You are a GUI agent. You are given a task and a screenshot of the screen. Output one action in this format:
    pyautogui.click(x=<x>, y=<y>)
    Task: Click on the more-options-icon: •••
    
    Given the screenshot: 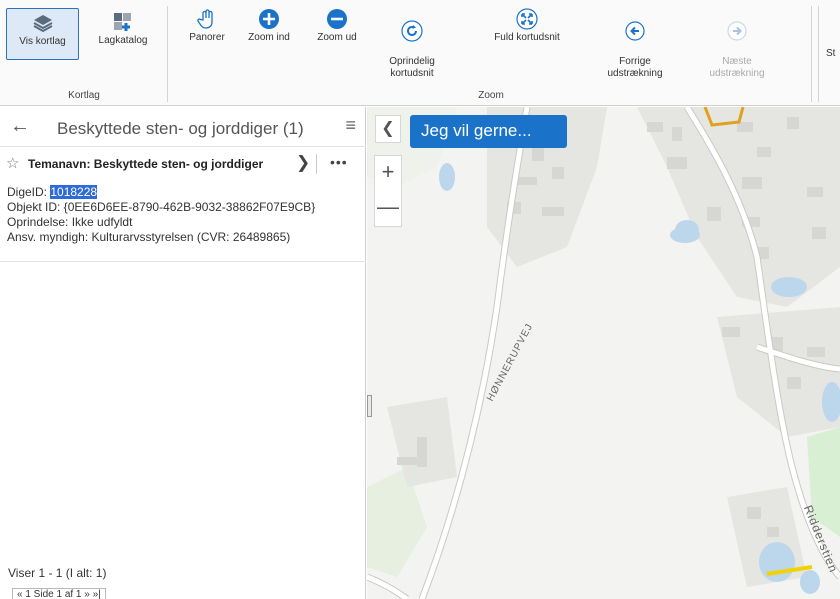 What is the action you would take?
    pyautogui.click(x=339, y=162)
    